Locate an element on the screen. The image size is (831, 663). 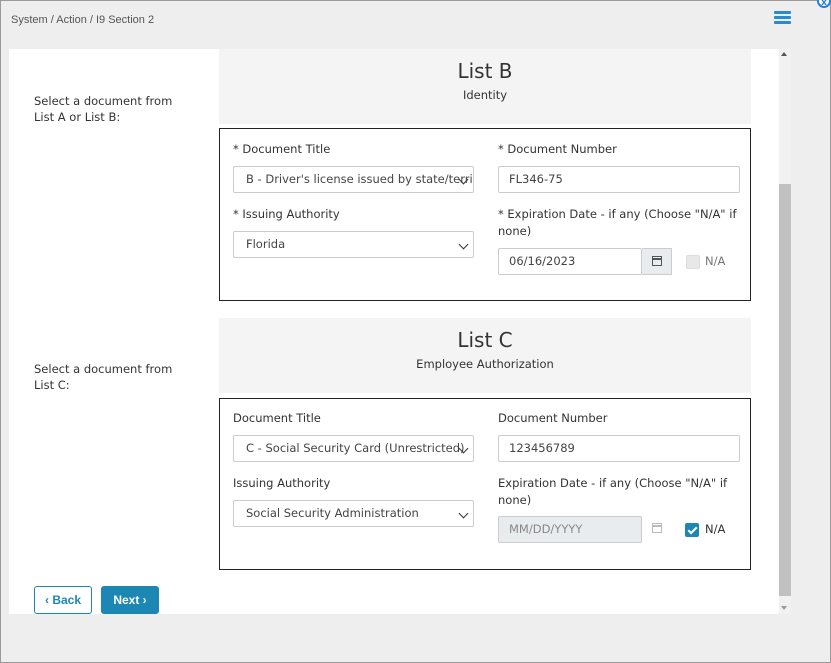
list-c-title: List C is located at coordinates (485, 340).